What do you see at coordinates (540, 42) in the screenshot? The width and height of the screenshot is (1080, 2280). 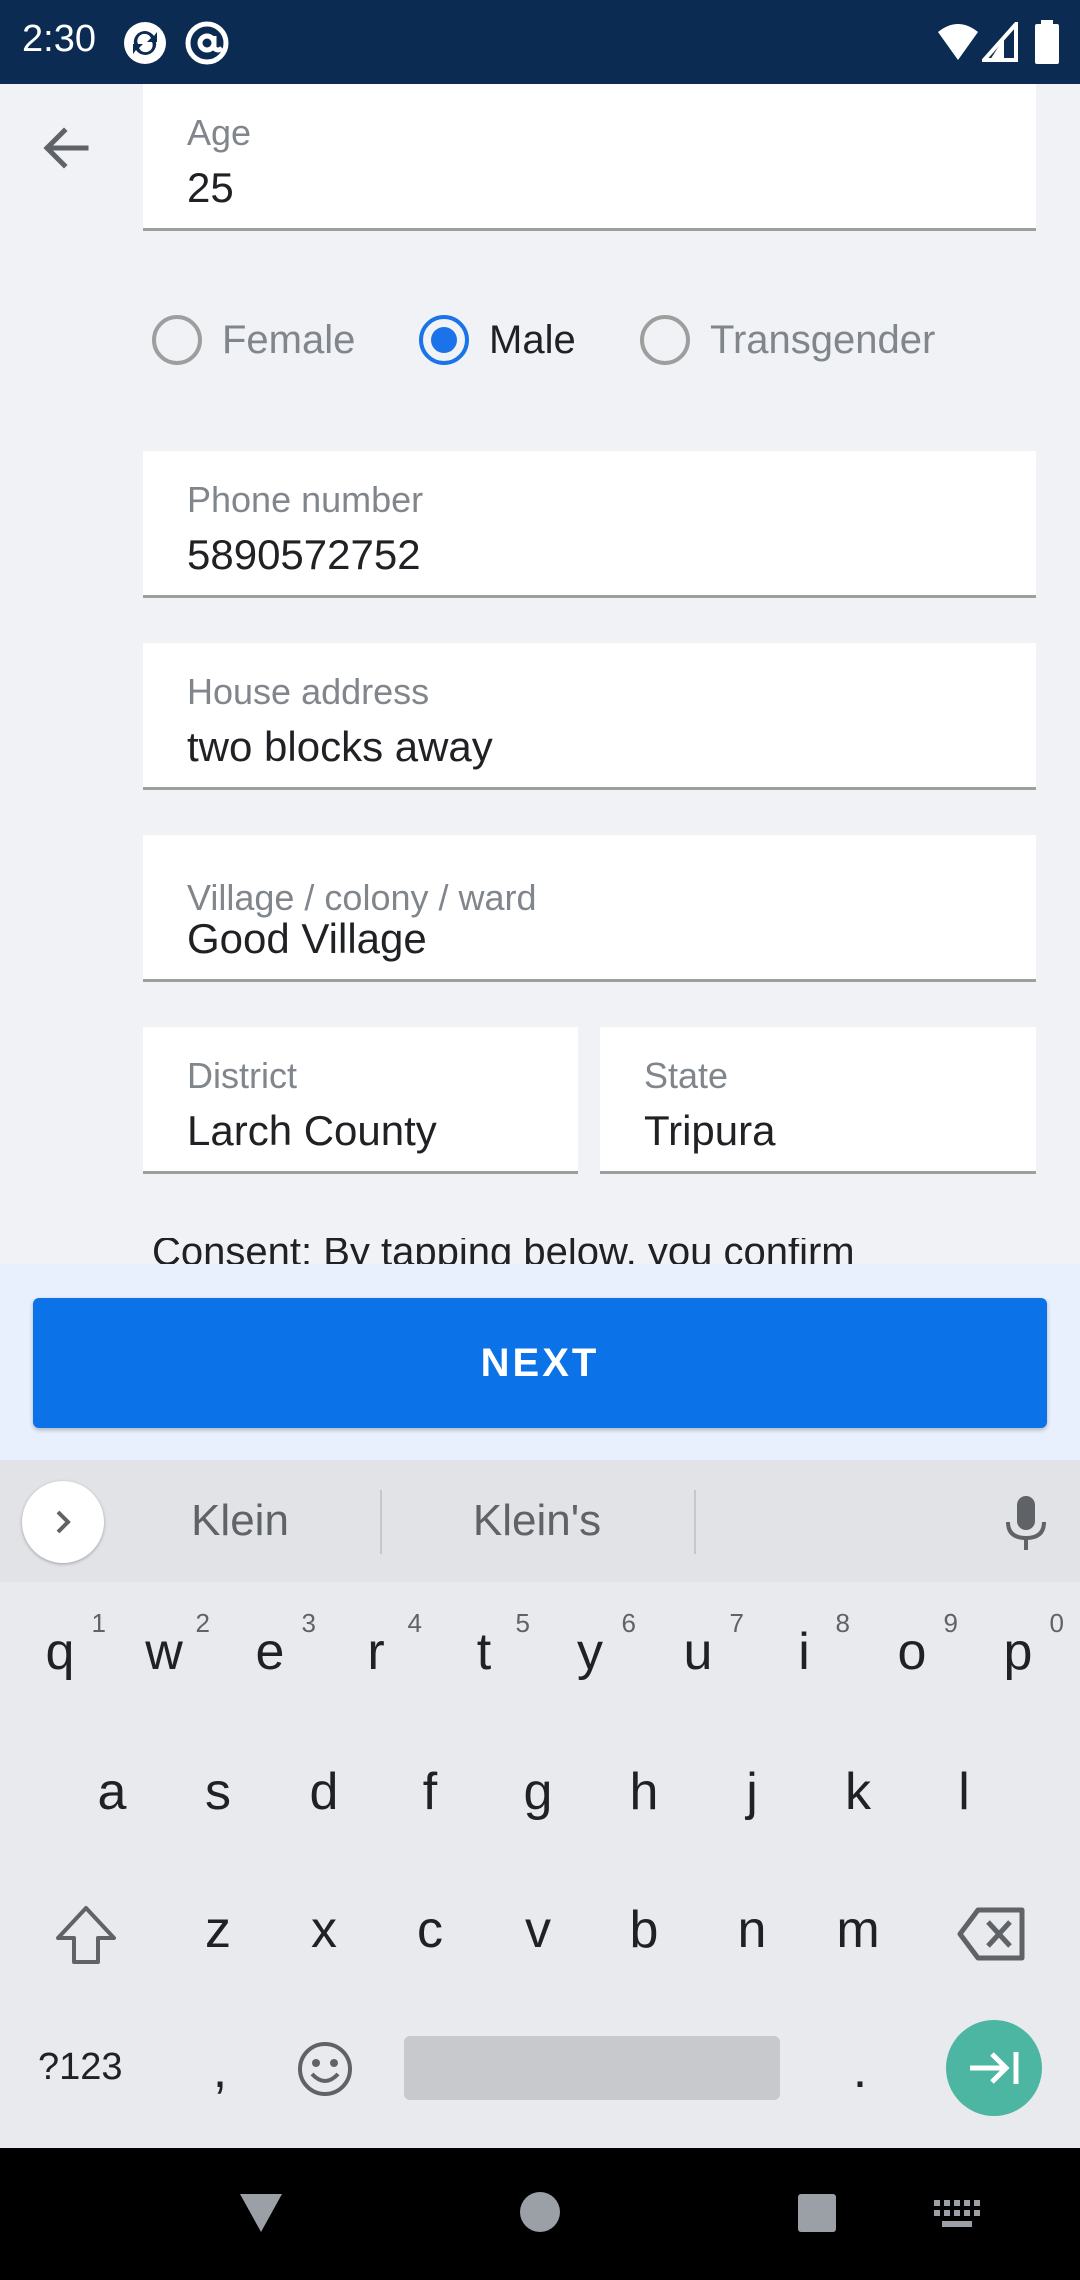 I see `status-bar: 2:30` at bounding box center [540, 42].